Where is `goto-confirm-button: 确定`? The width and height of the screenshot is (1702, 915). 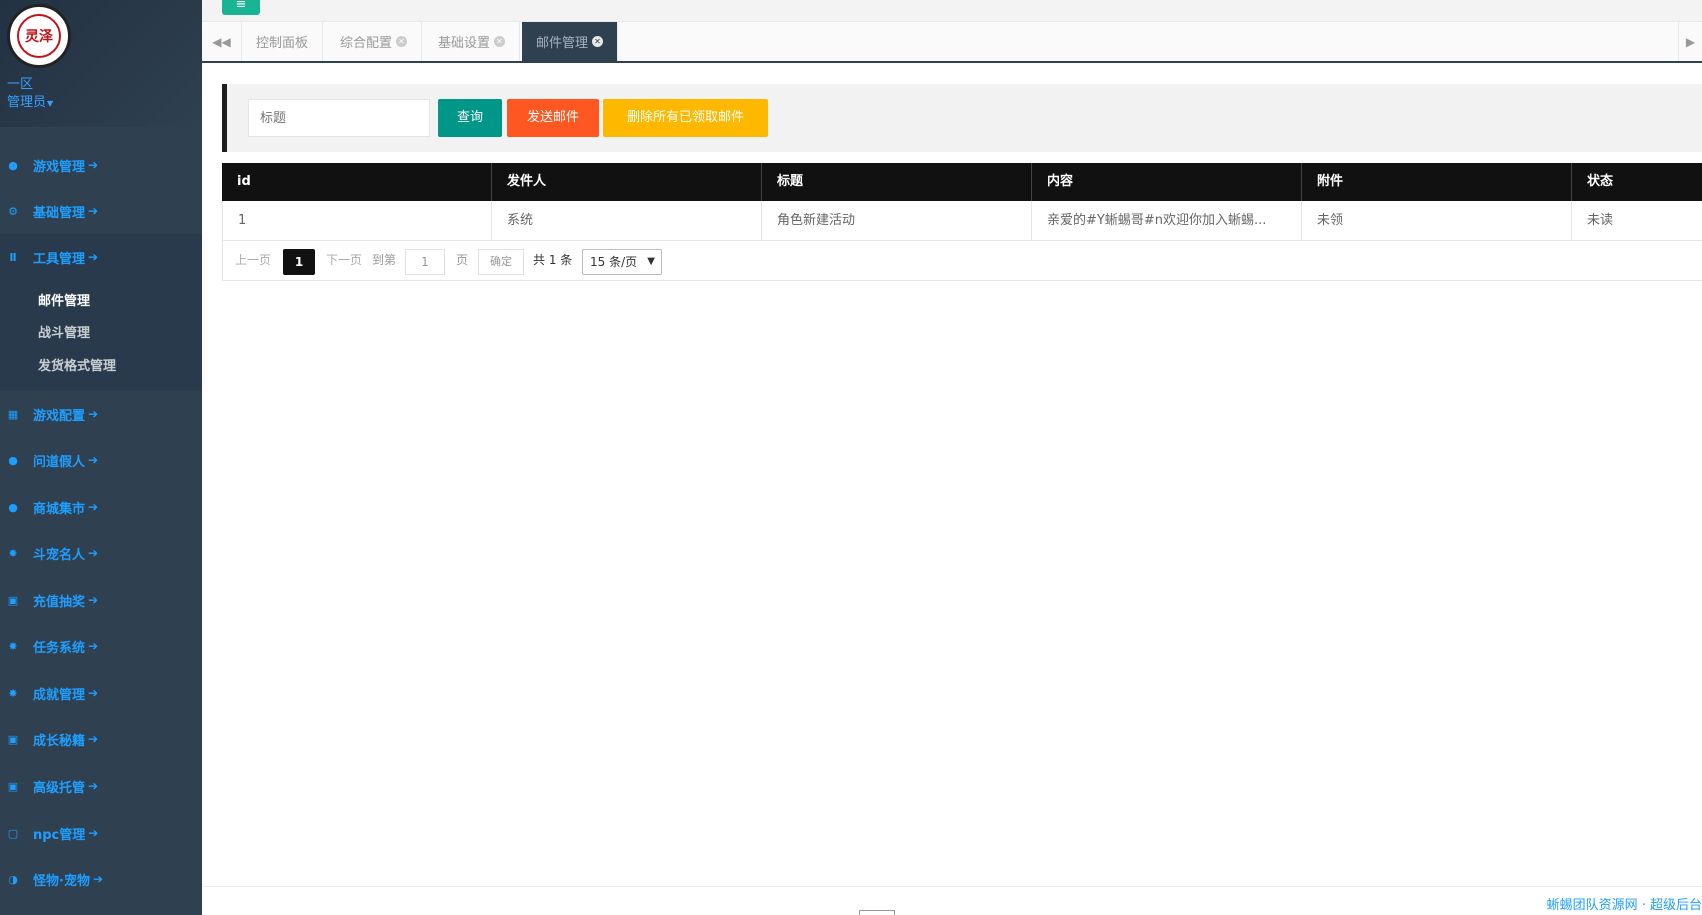 goto-confirm-button: 确定 is located at coordinates (501, 262).